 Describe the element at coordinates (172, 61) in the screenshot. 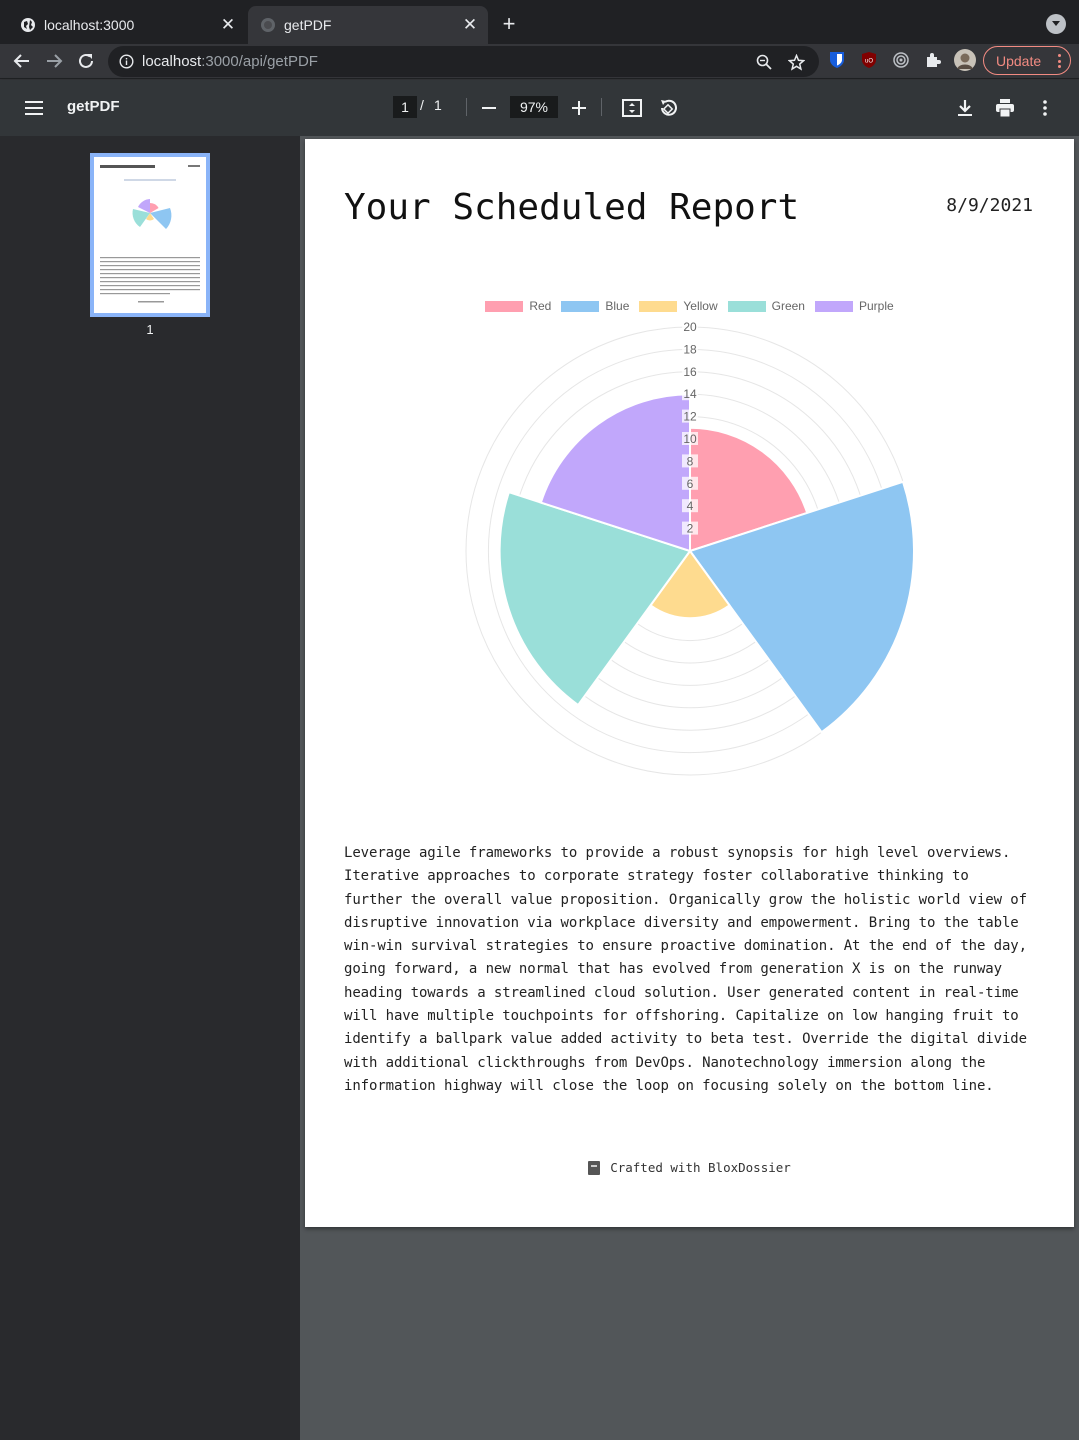

I see `url-host: localhost` at that location.